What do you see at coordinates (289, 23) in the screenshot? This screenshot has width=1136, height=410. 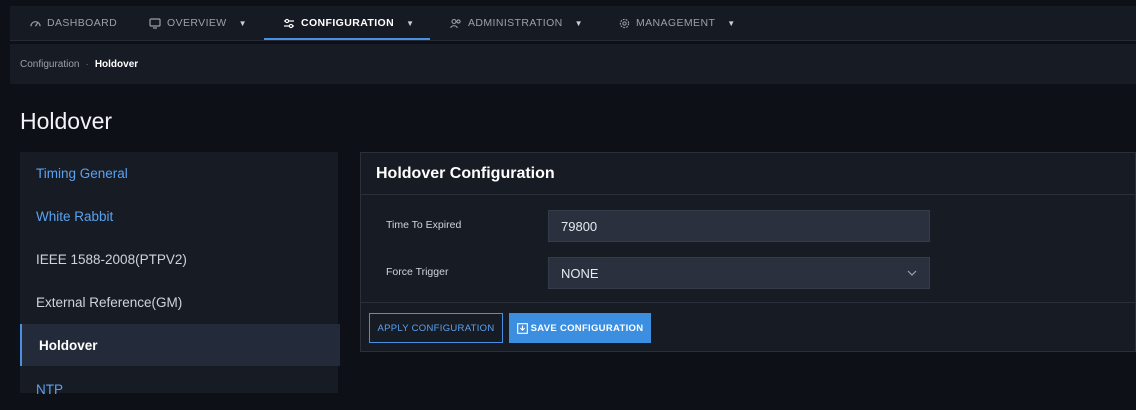 I see `sliders-icon` at bounding box center [289, 23].